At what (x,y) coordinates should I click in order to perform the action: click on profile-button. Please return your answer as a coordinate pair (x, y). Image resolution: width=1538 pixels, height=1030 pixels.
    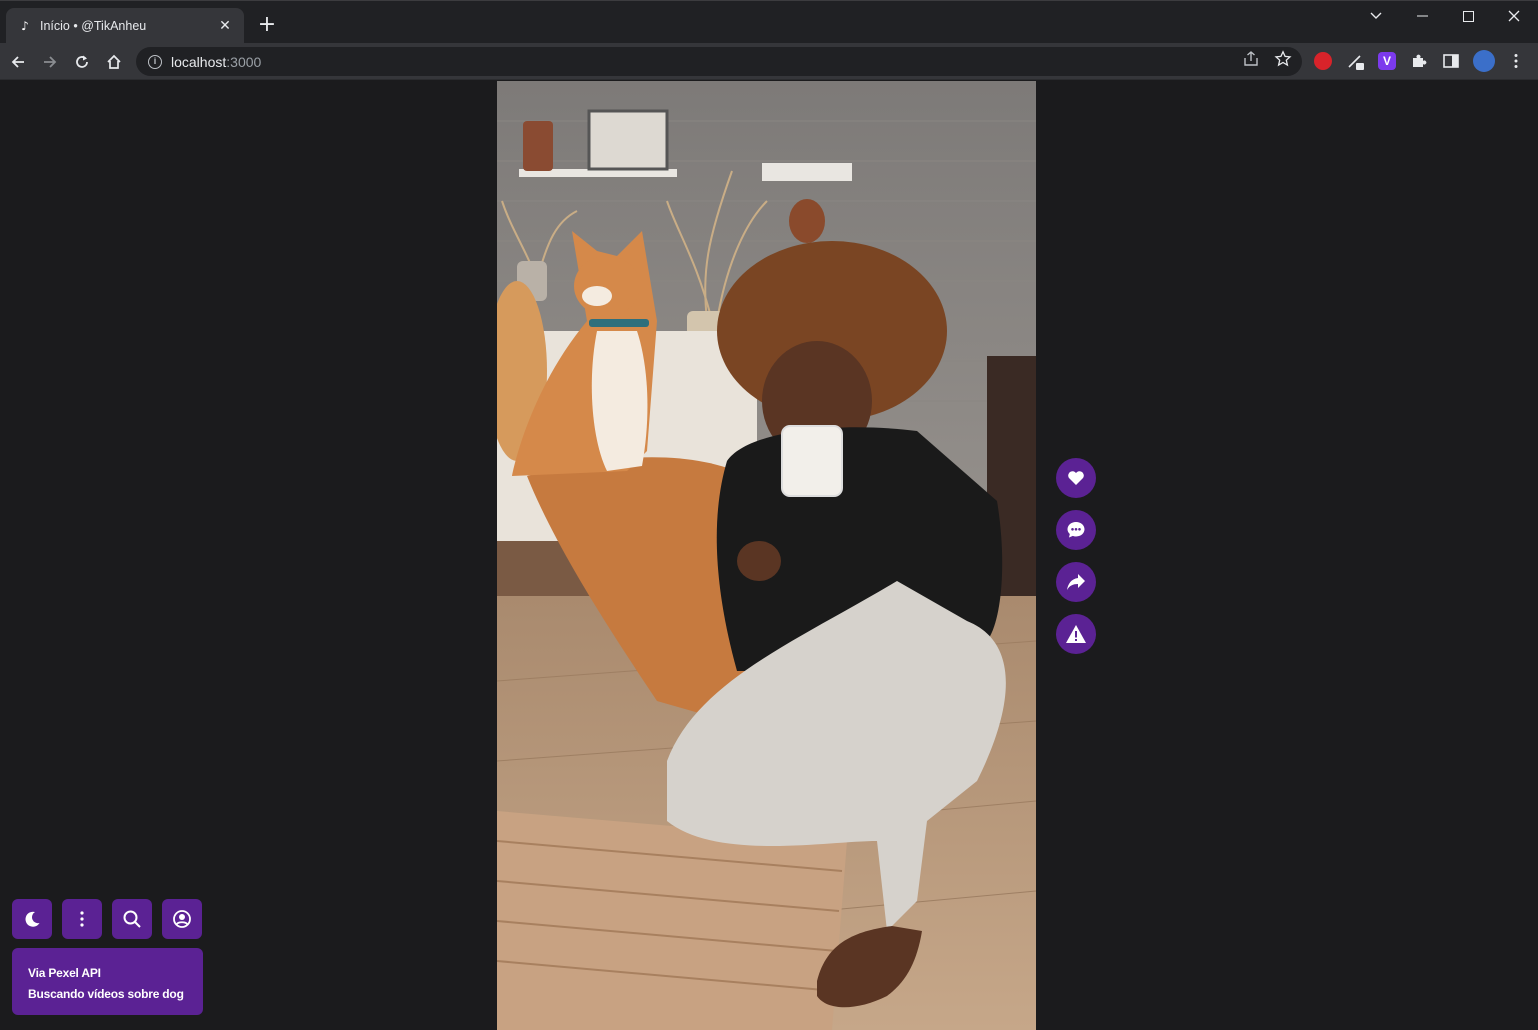
    Looking at the image, I should click on (182, 919).